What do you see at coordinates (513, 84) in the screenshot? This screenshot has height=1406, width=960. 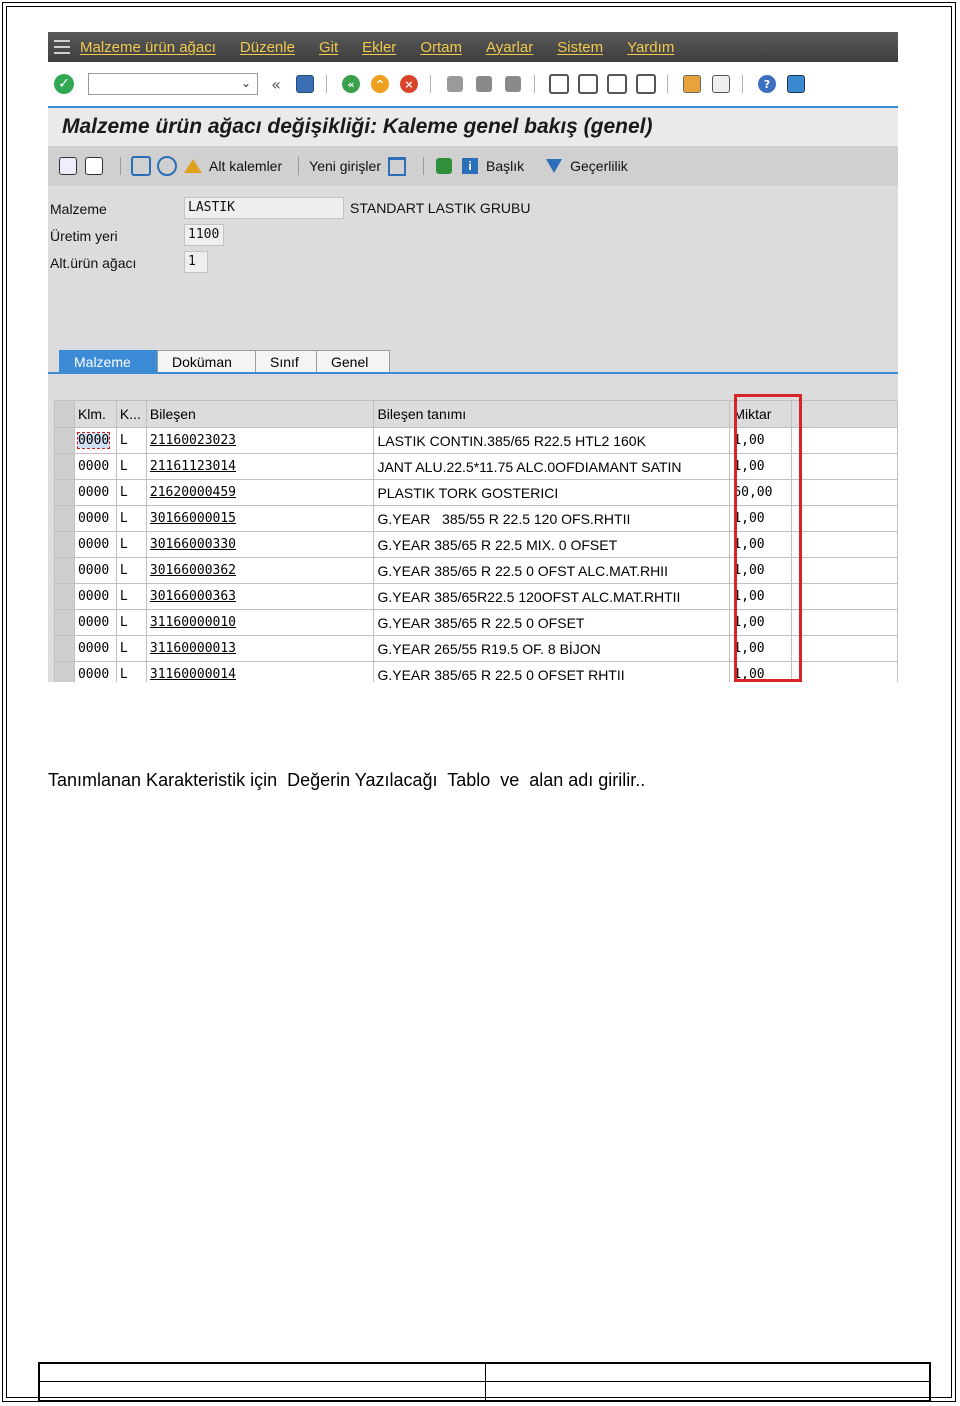 I see `find-next-icon` at bounding box center [513, 84].